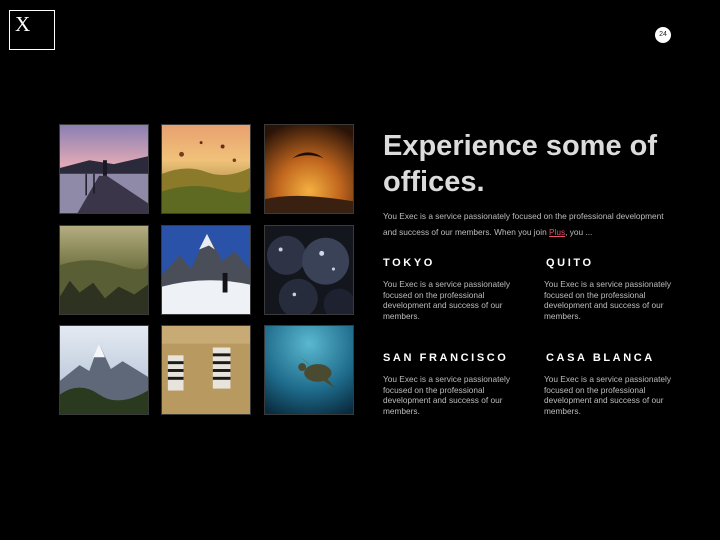  I want to click on city-title-san-francisco: SAN FRANCISCO, so click(446, 358).